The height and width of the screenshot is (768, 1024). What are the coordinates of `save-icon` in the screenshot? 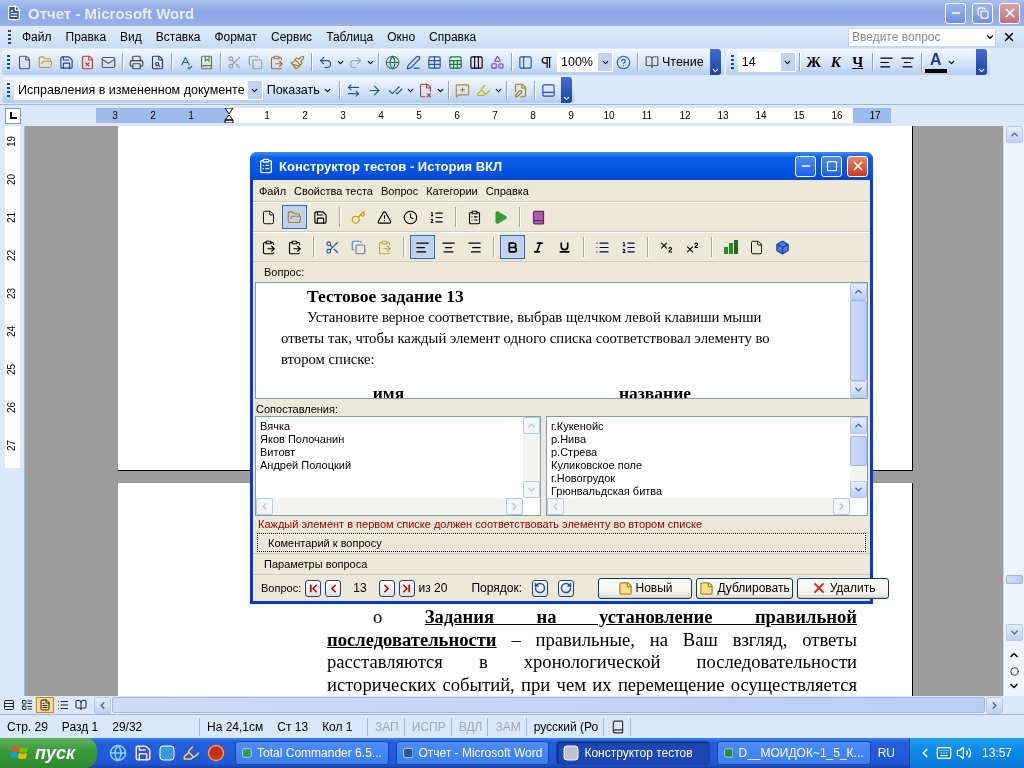 It's located at (320, 217).